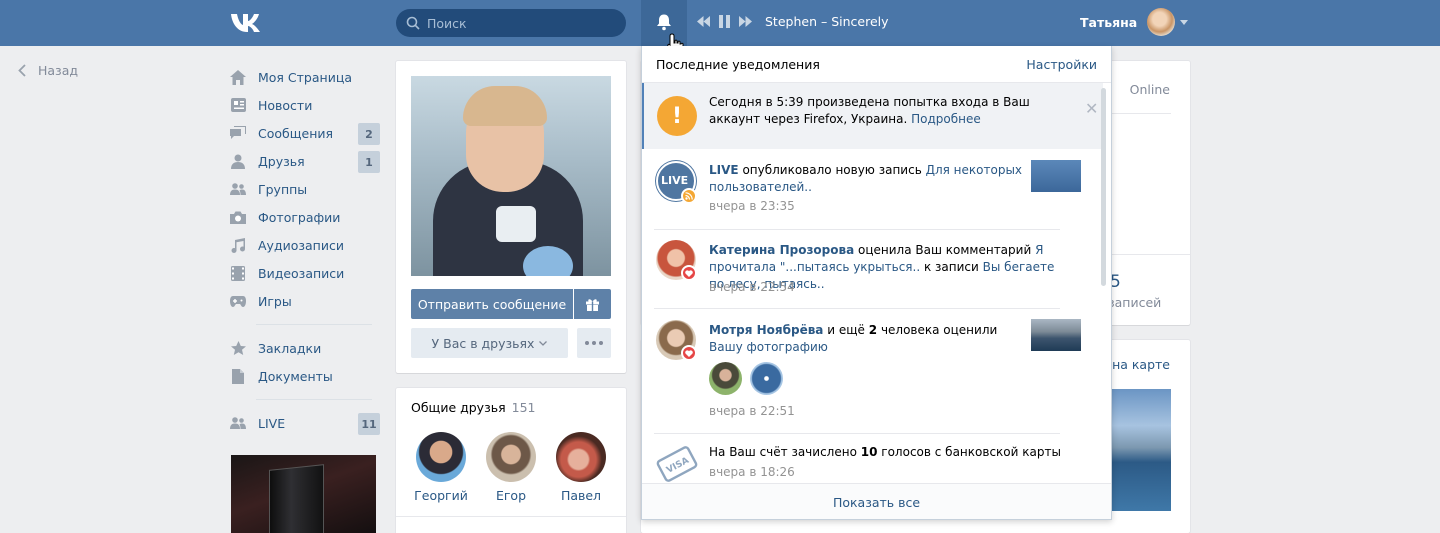 The width and height of the screenshot is (1440, 533). Describe the element at coordinates (543, 343) in the screenshot. I see `chevron-down-icon` at that location.